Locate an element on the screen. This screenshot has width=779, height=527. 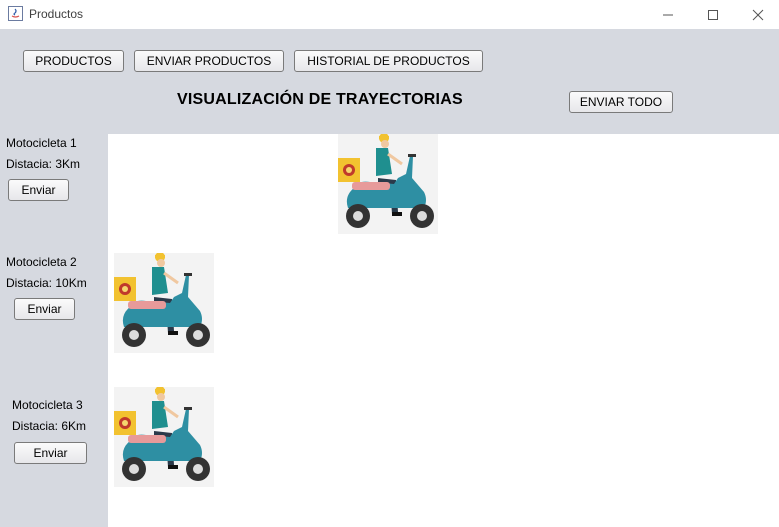
minimize-icon is located at coordinates (667, 14).